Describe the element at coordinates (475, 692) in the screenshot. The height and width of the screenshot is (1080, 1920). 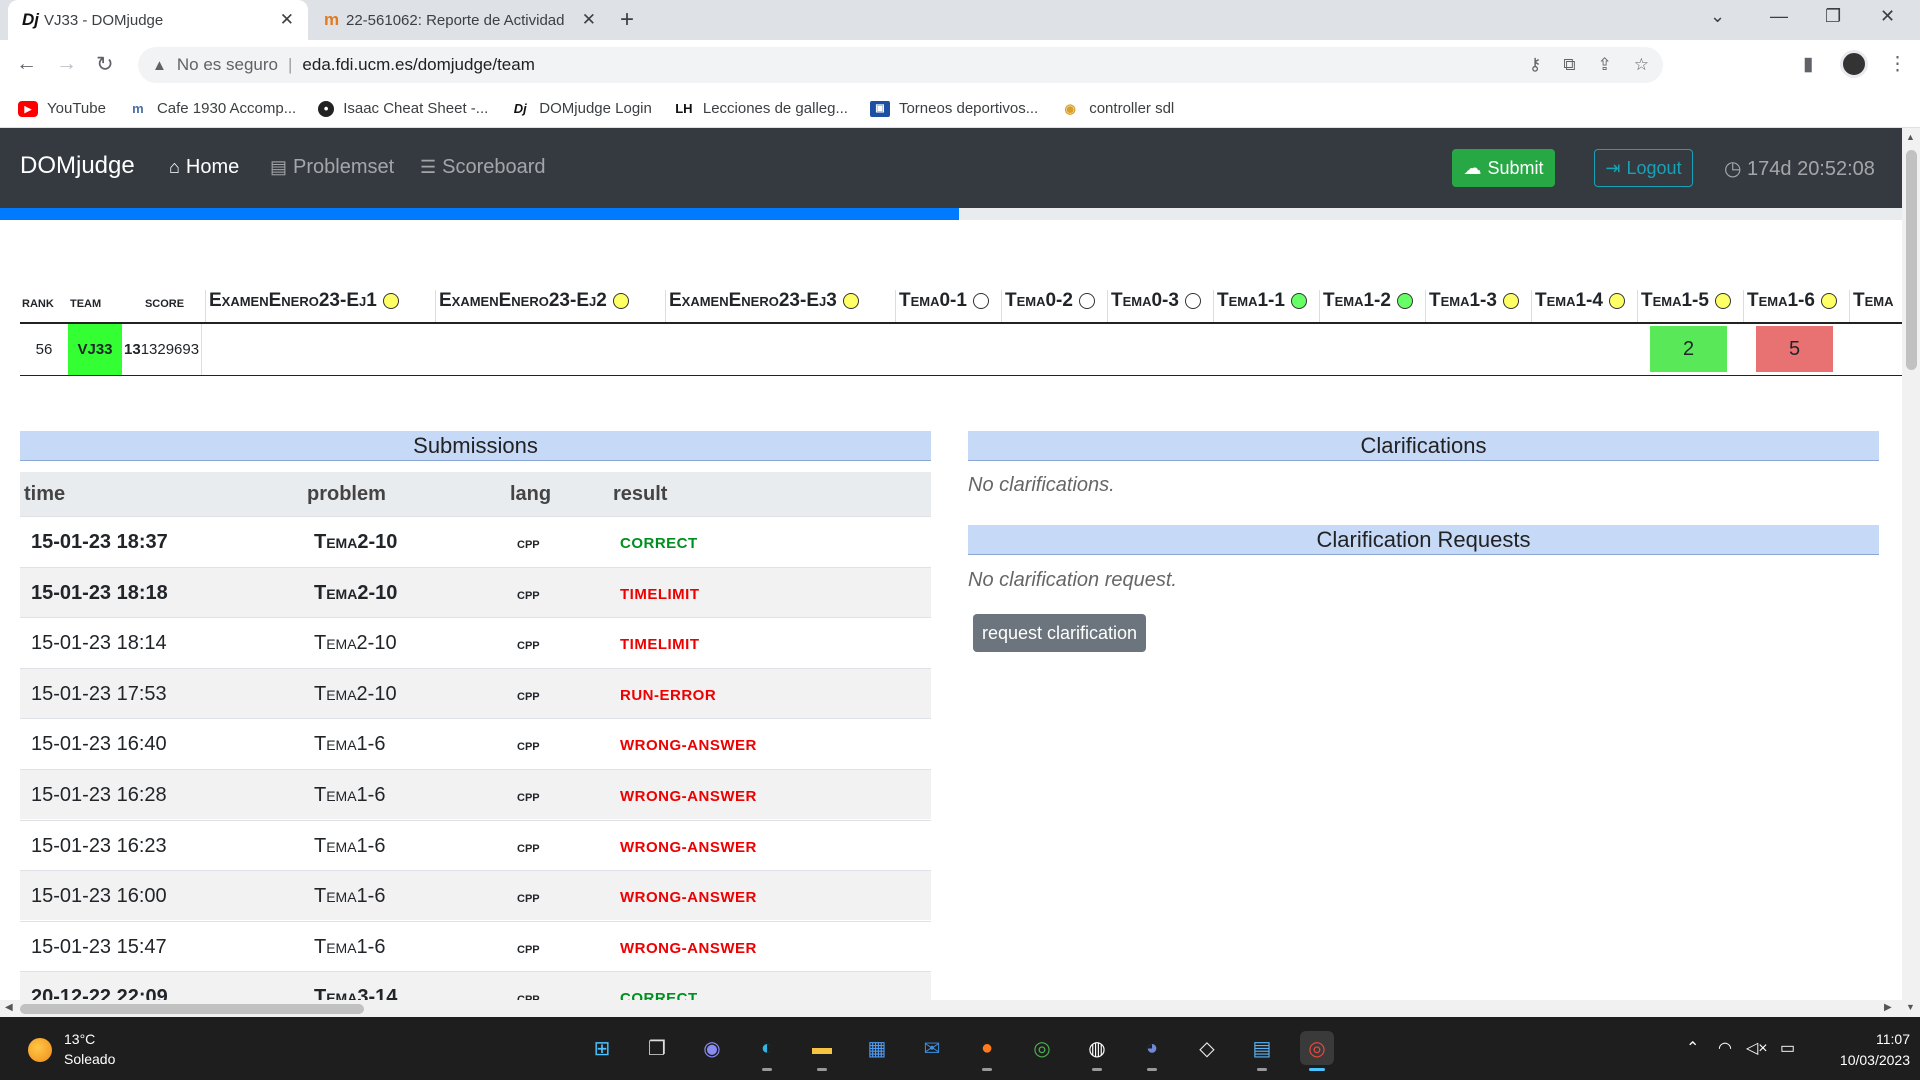
I see `table-row: 15-01-23 17:53 Tema2-10 cpp RUN-ERROR` at that location.